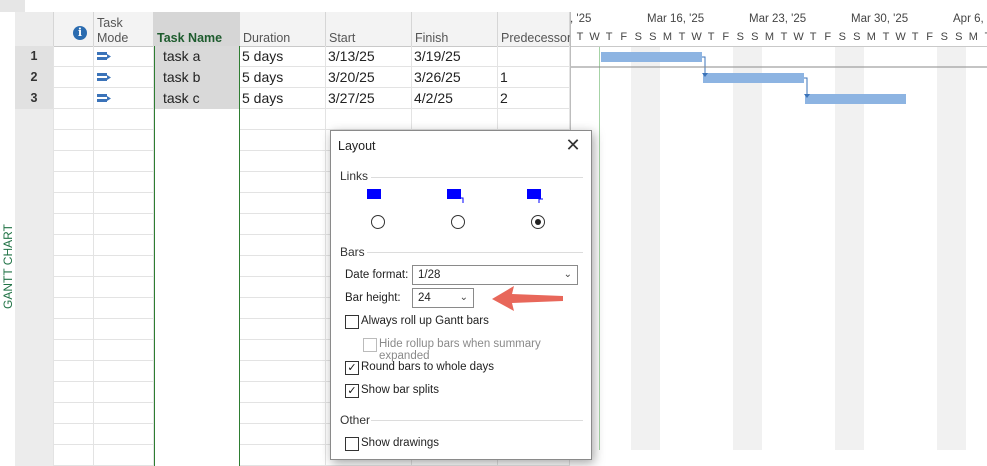  I want to click on table-row: 1 task a 5 days 3/13/25 3/19/25, so click(292, 56).